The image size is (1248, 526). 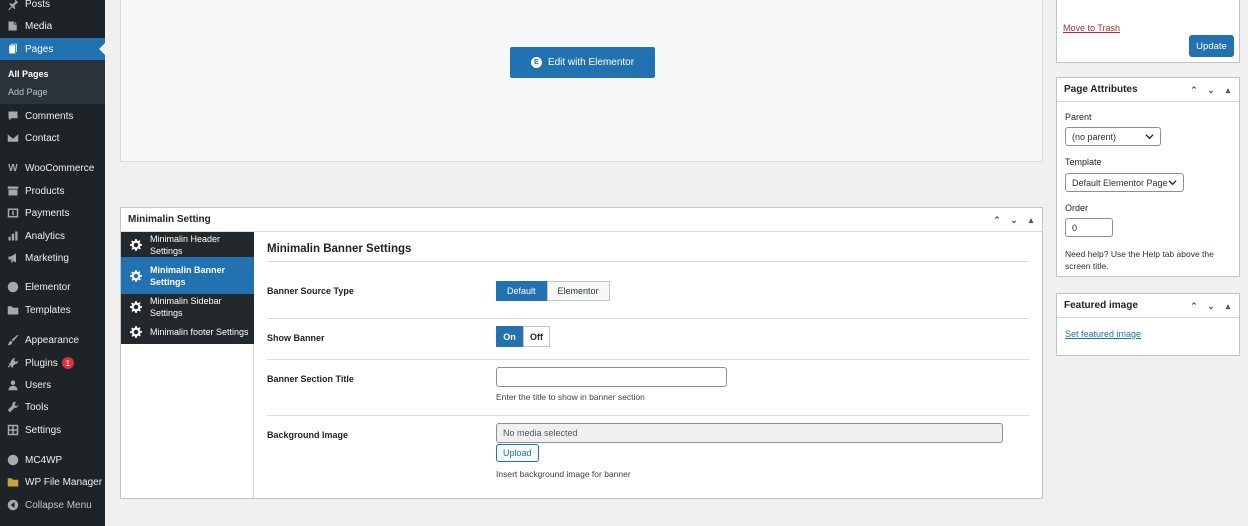 I want to click on banner-source-toggle: Default Elementor, so click(x=553, y=291).